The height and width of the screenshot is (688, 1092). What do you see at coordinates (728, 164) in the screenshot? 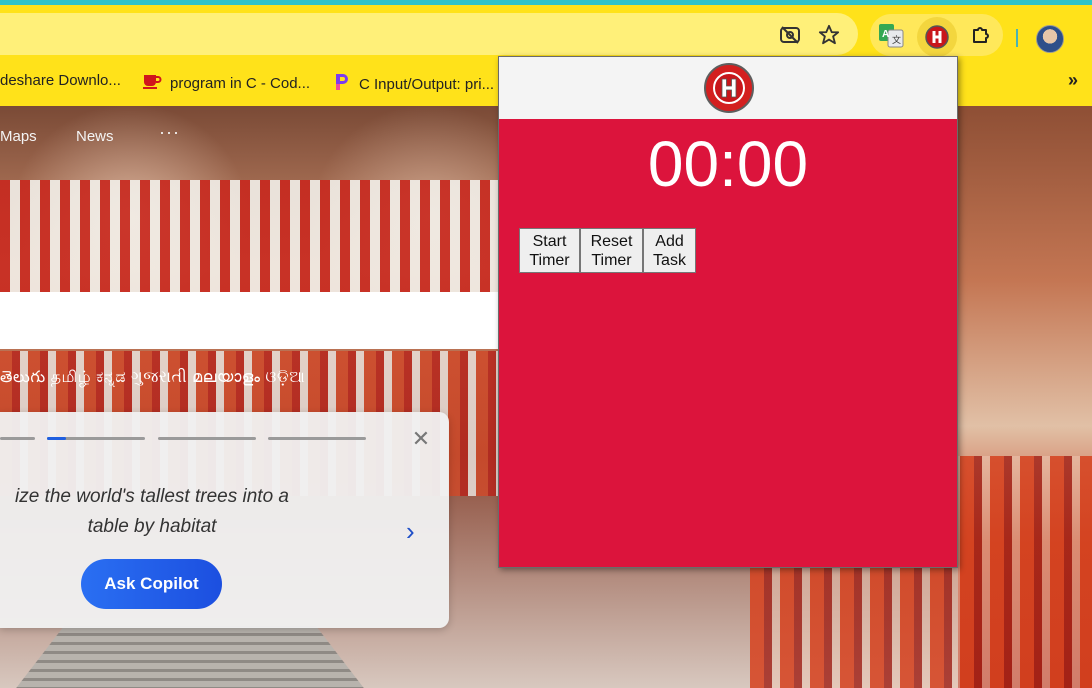
I see `timer-display: 00:00` at bounding box center [728, 164].